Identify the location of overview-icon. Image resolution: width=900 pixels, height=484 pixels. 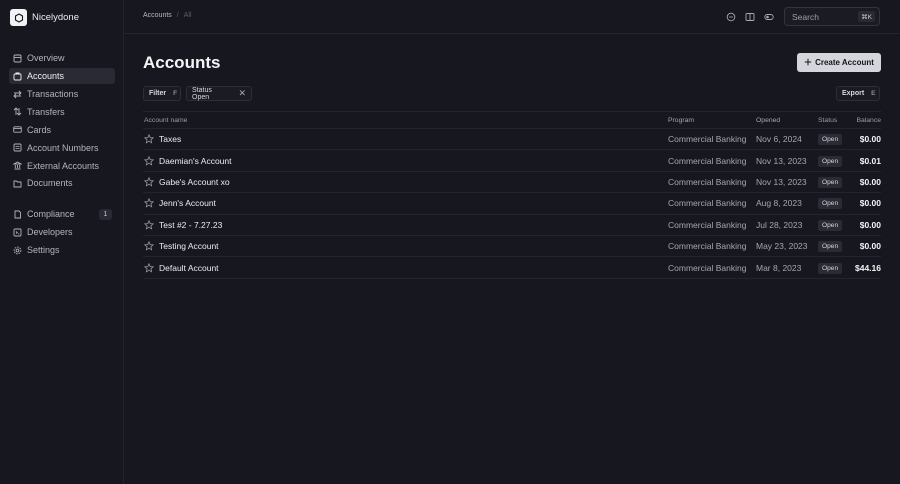
(17, 58).